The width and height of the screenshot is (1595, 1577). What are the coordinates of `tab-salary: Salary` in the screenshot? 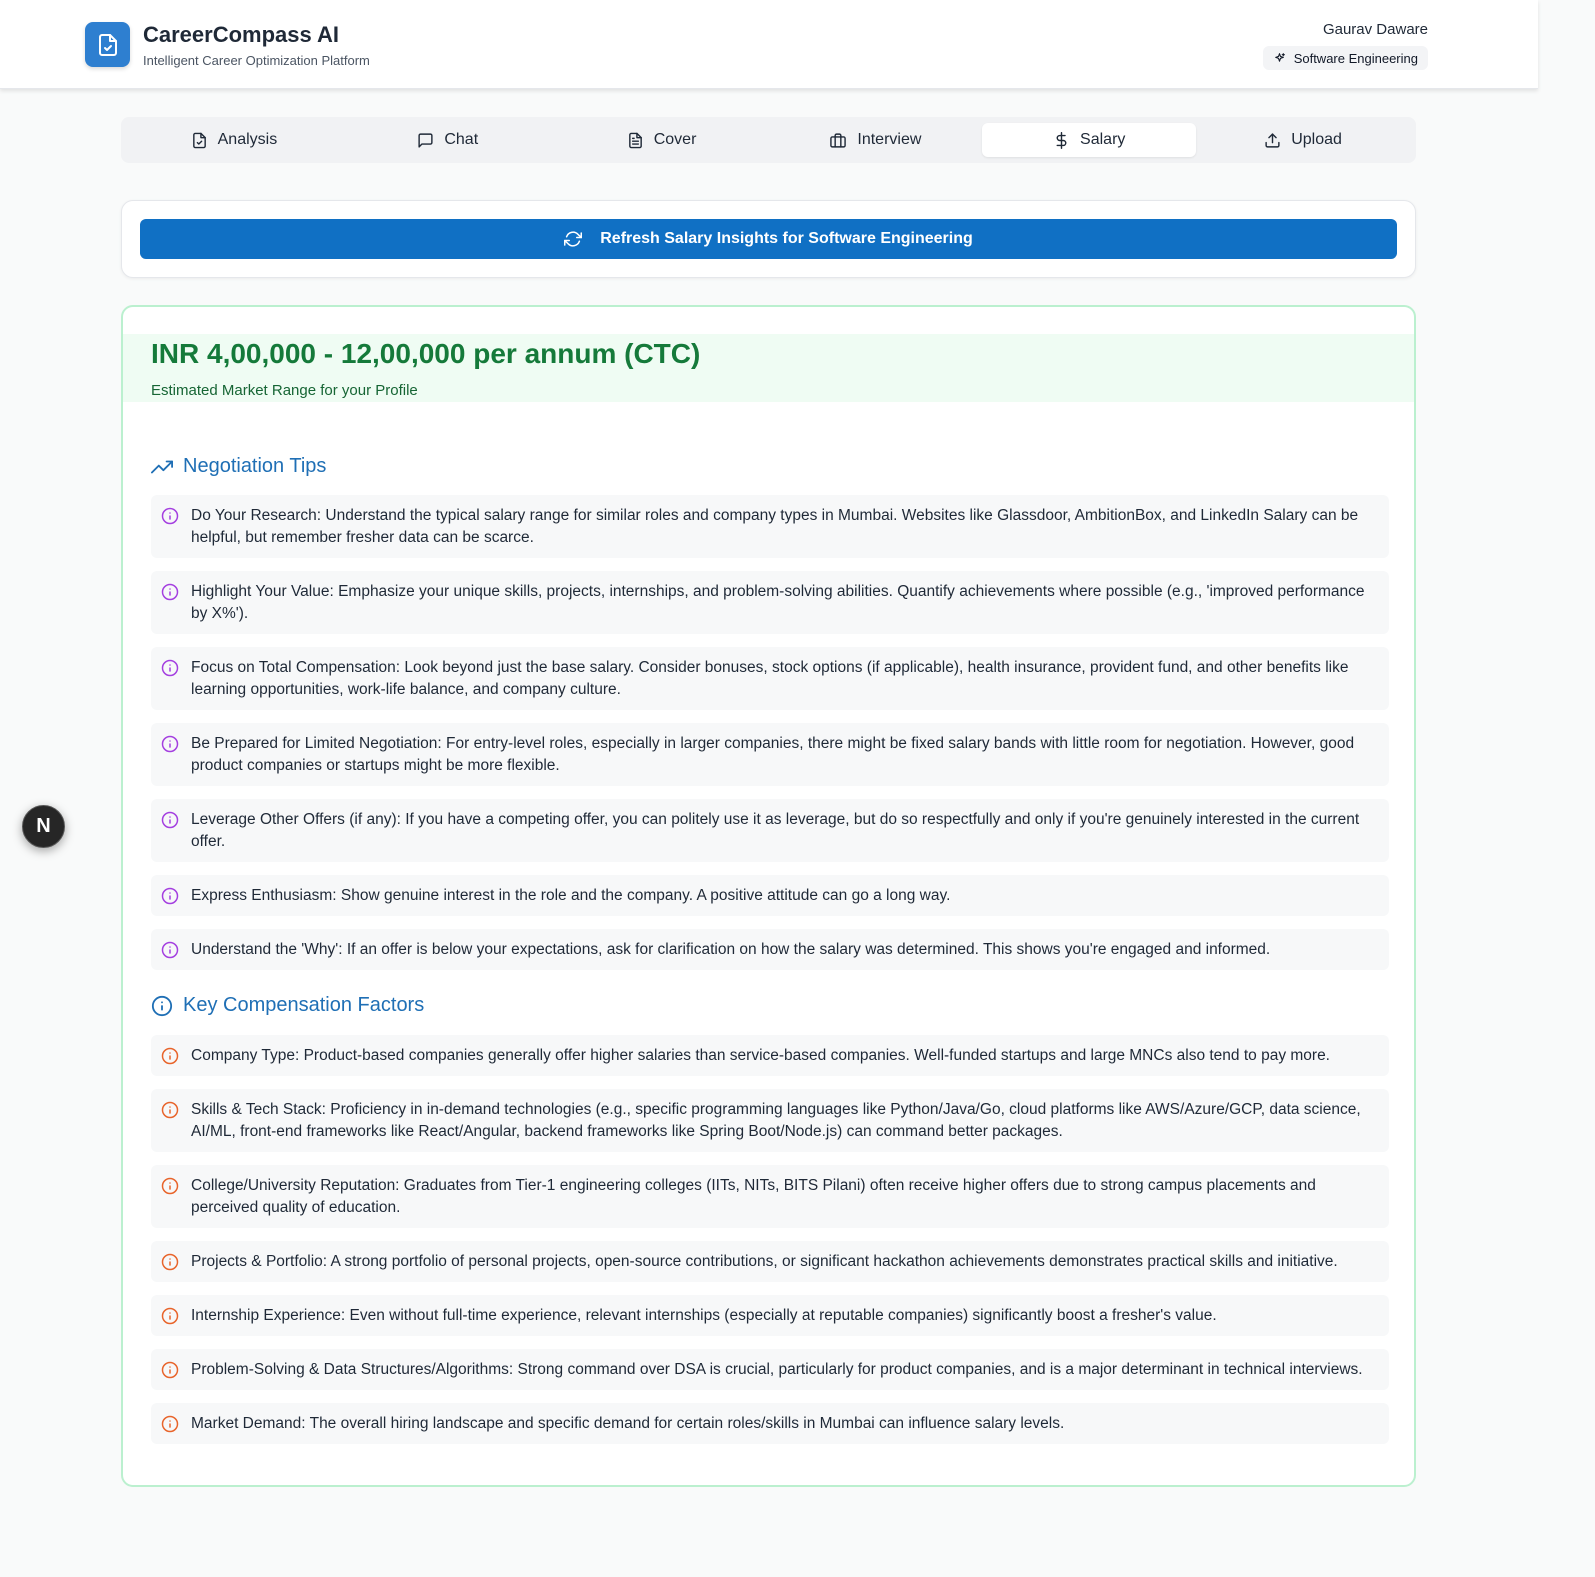 It's located at (1089, 140).